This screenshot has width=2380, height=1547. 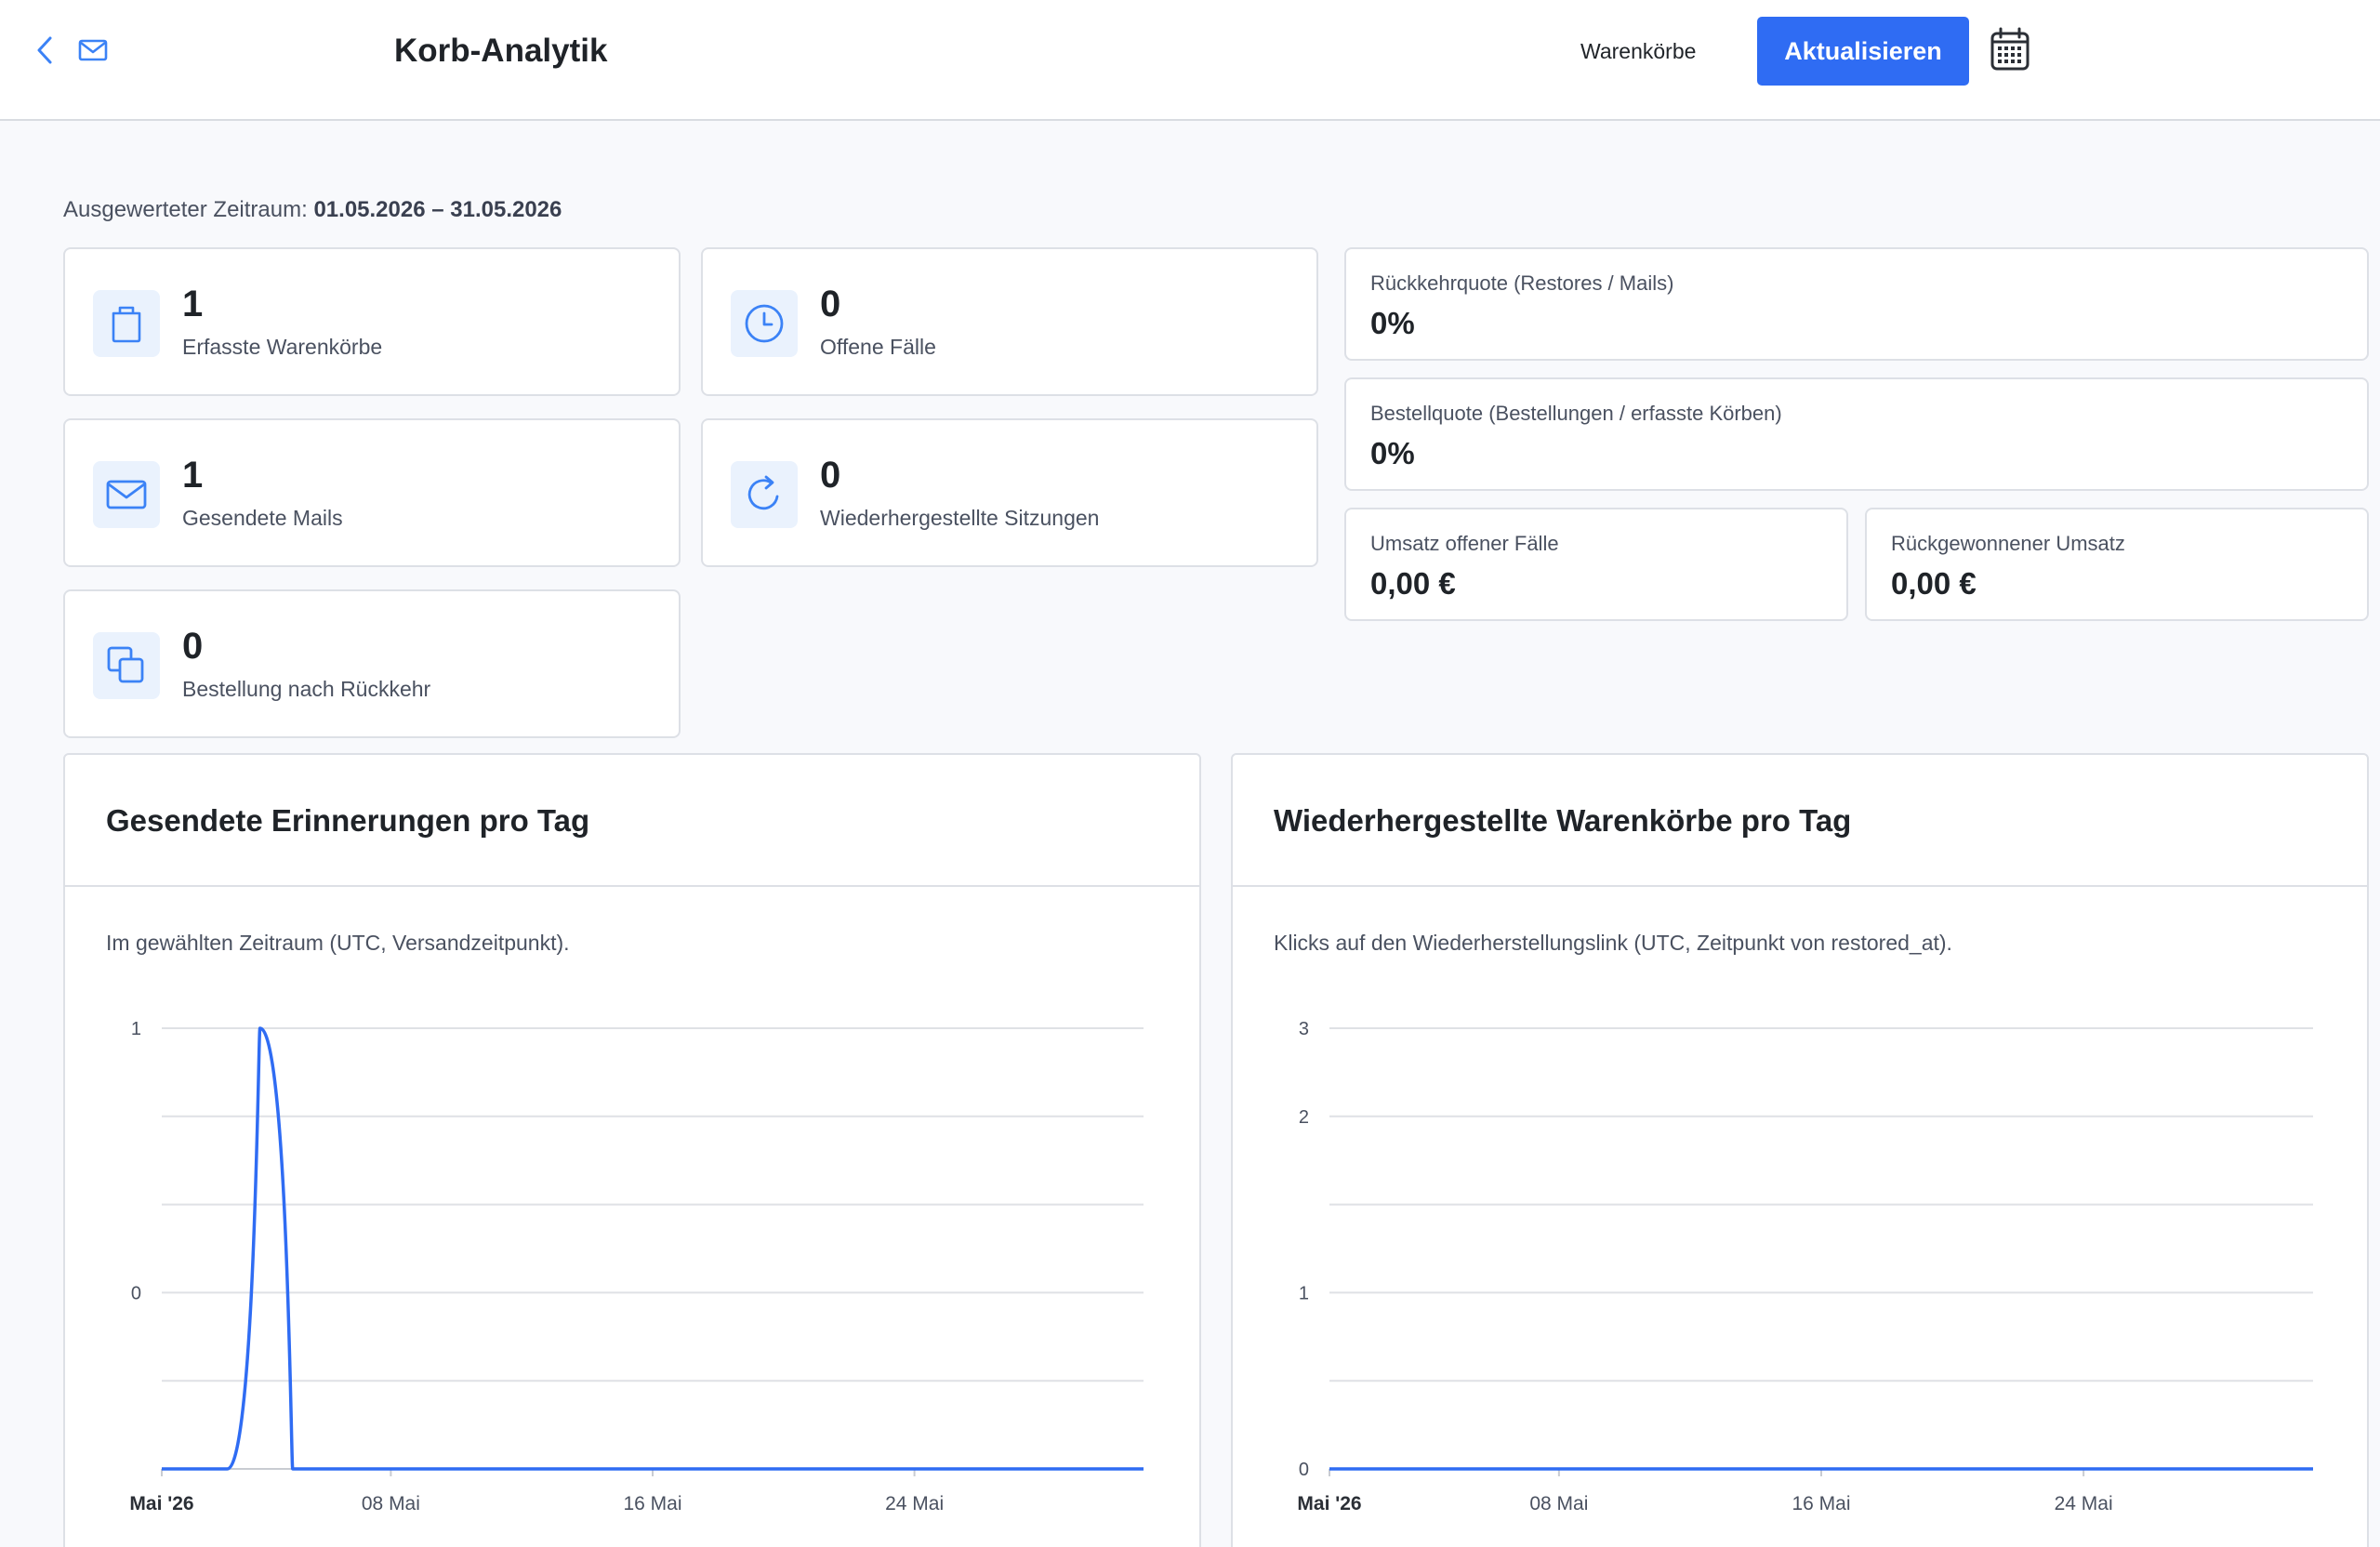 I want to click on kpi-label: Rückkehrquote (Restores / Mails), so click(x=1522, y=283).